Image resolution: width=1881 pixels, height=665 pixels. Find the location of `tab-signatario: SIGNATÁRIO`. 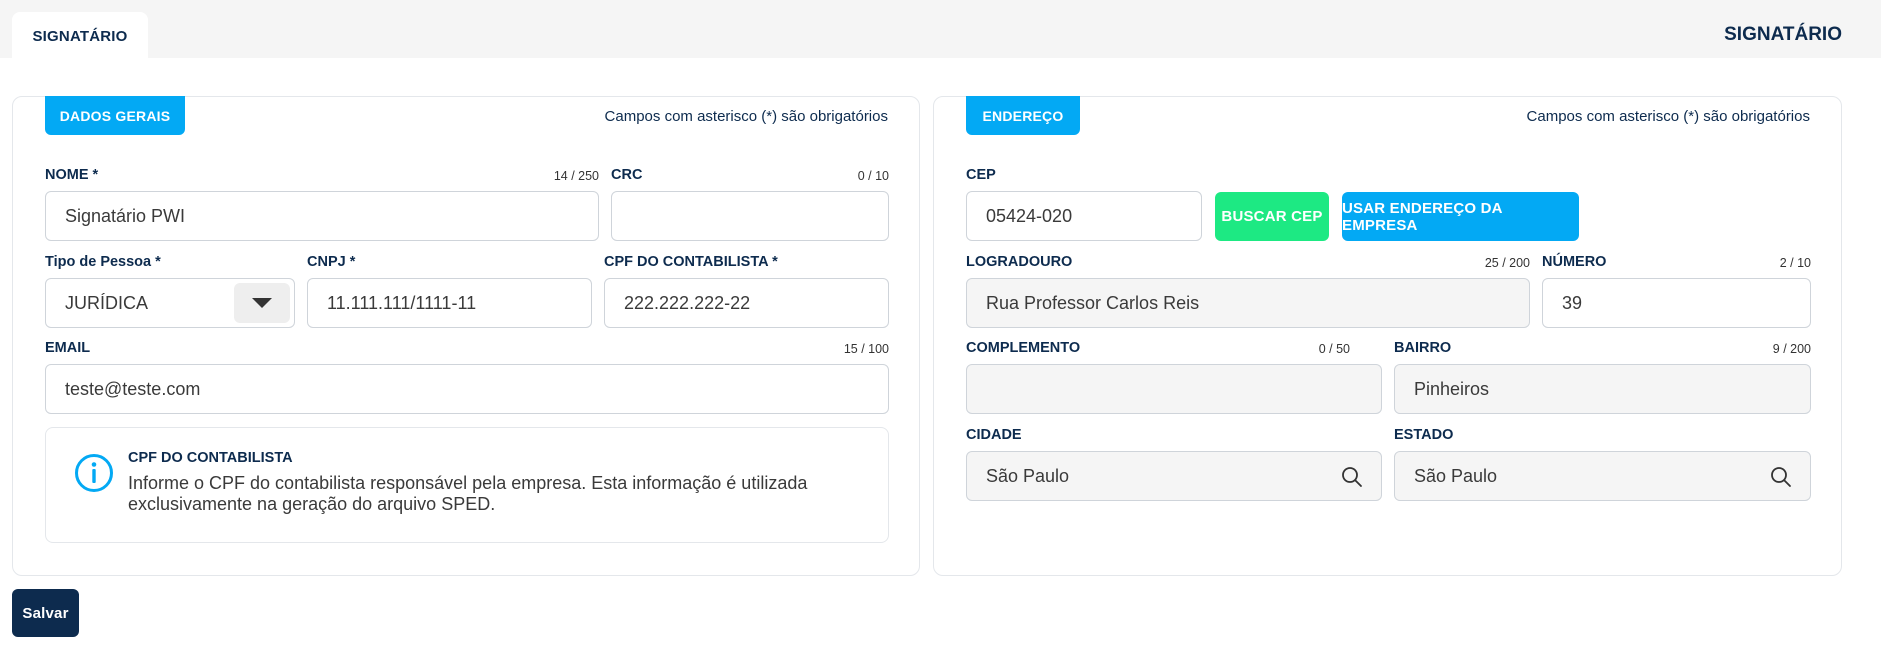

tab-signatario: SIGNATÁRIO is located at coordinates (80, 36).